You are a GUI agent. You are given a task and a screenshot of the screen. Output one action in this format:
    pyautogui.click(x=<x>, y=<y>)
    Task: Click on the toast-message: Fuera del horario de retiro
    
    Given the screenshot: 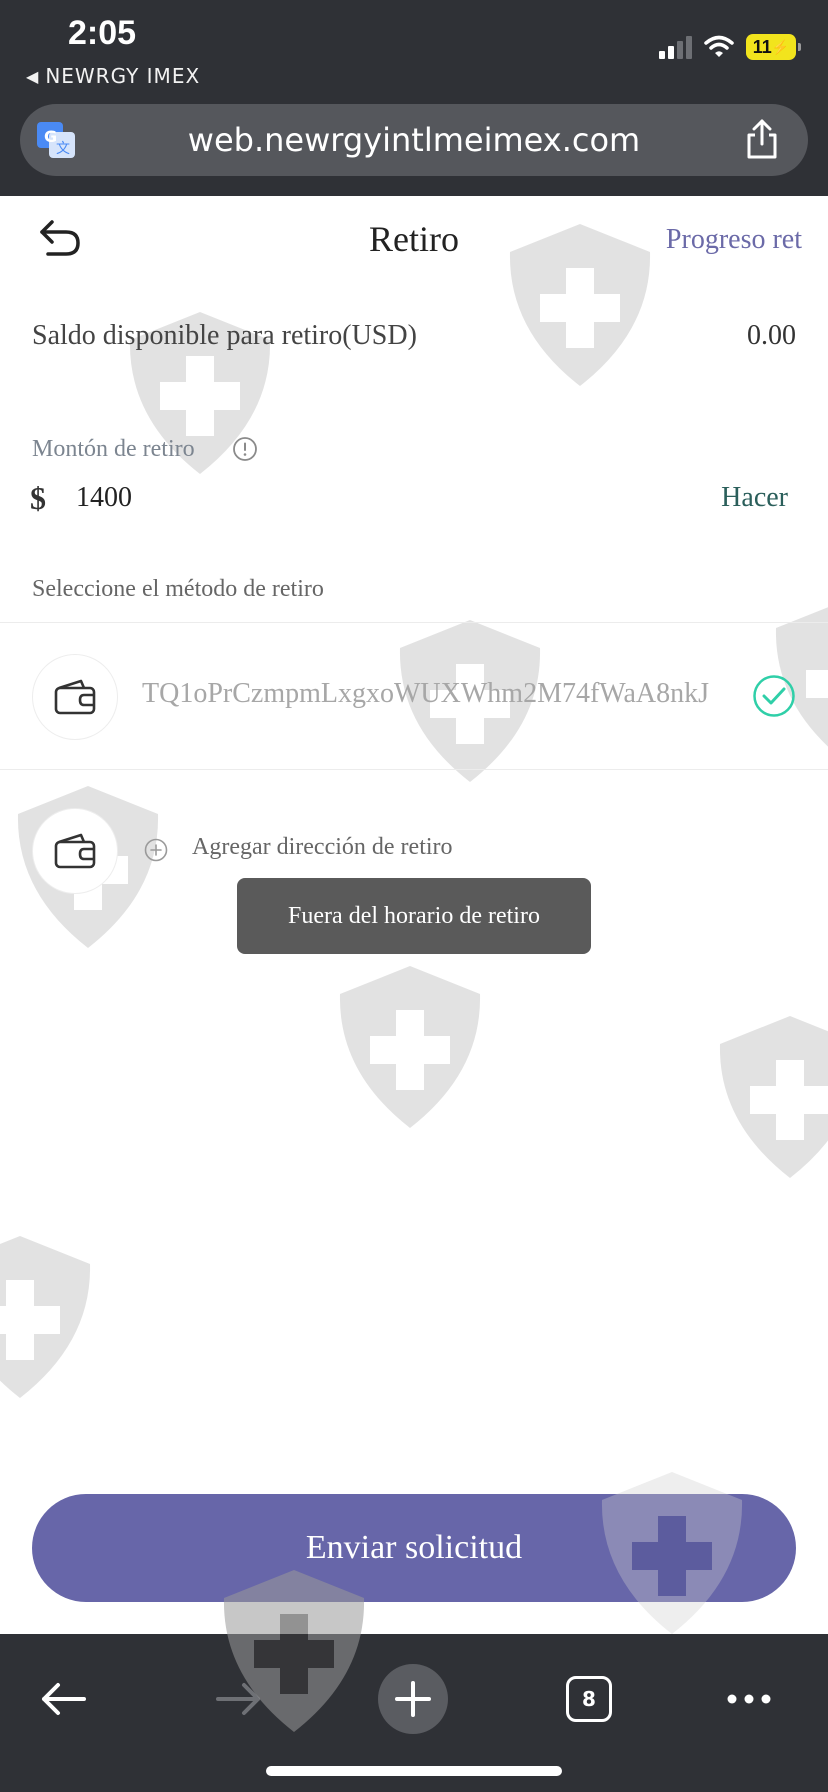 What is the action you would take?
    pyautogui.click(x=414, y=916)
    